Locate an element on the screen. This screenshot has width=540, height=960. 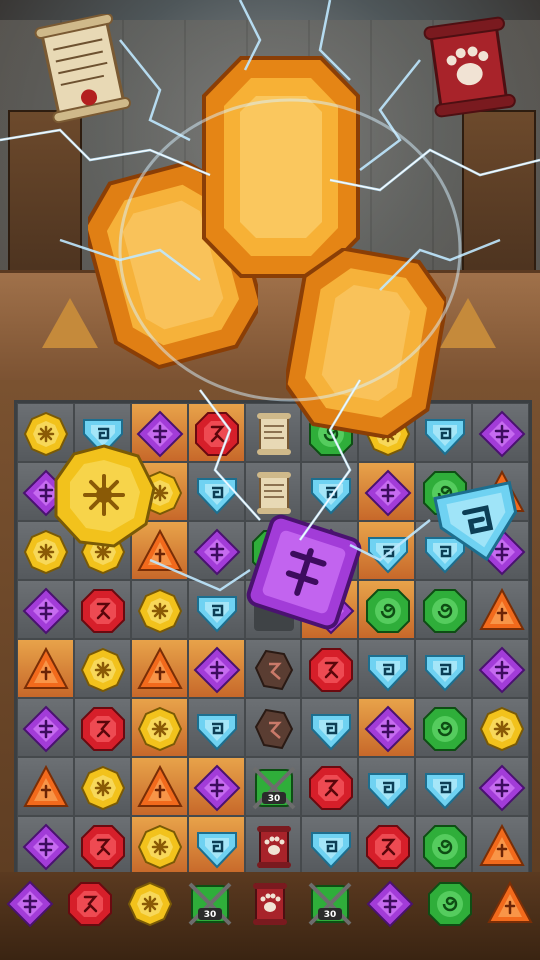
paw-scroll-icon is located at coordinates (470, 69).